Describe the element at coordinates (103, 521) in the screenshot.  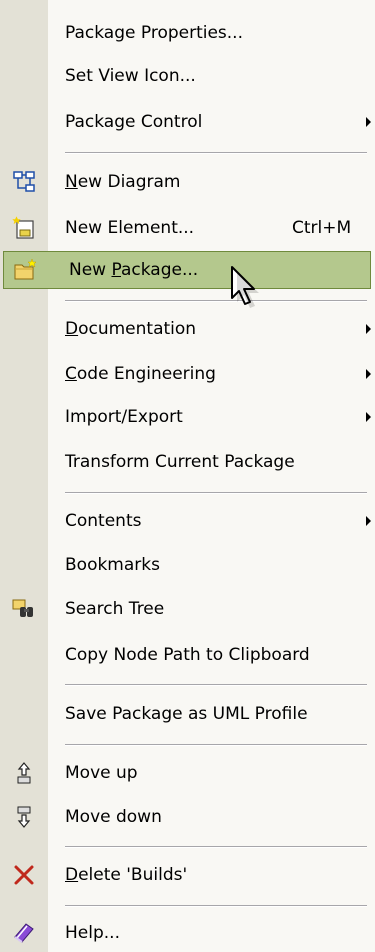
I see `menu-item-label: Contents` at that location.